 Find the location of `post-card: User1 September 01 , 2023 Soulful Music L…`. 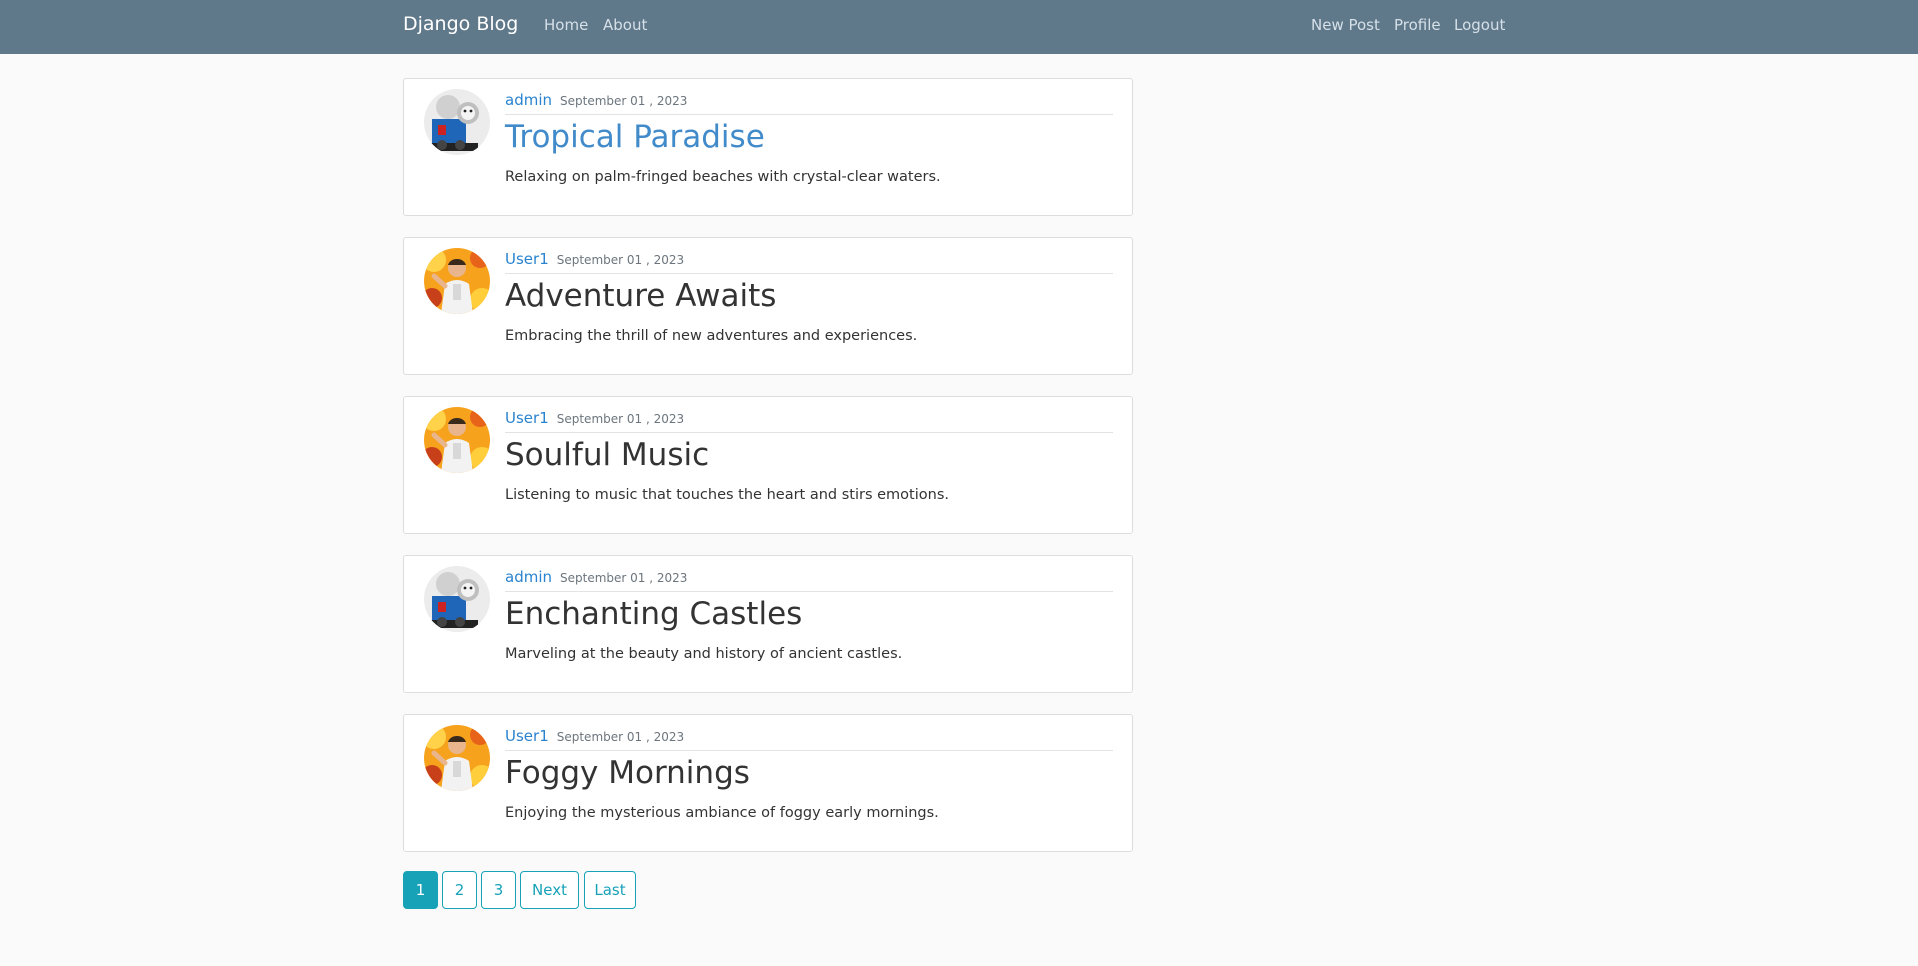

post-card: User1 September 01 , 2023 Soulful Music L… is located at coordinates (768, 465).